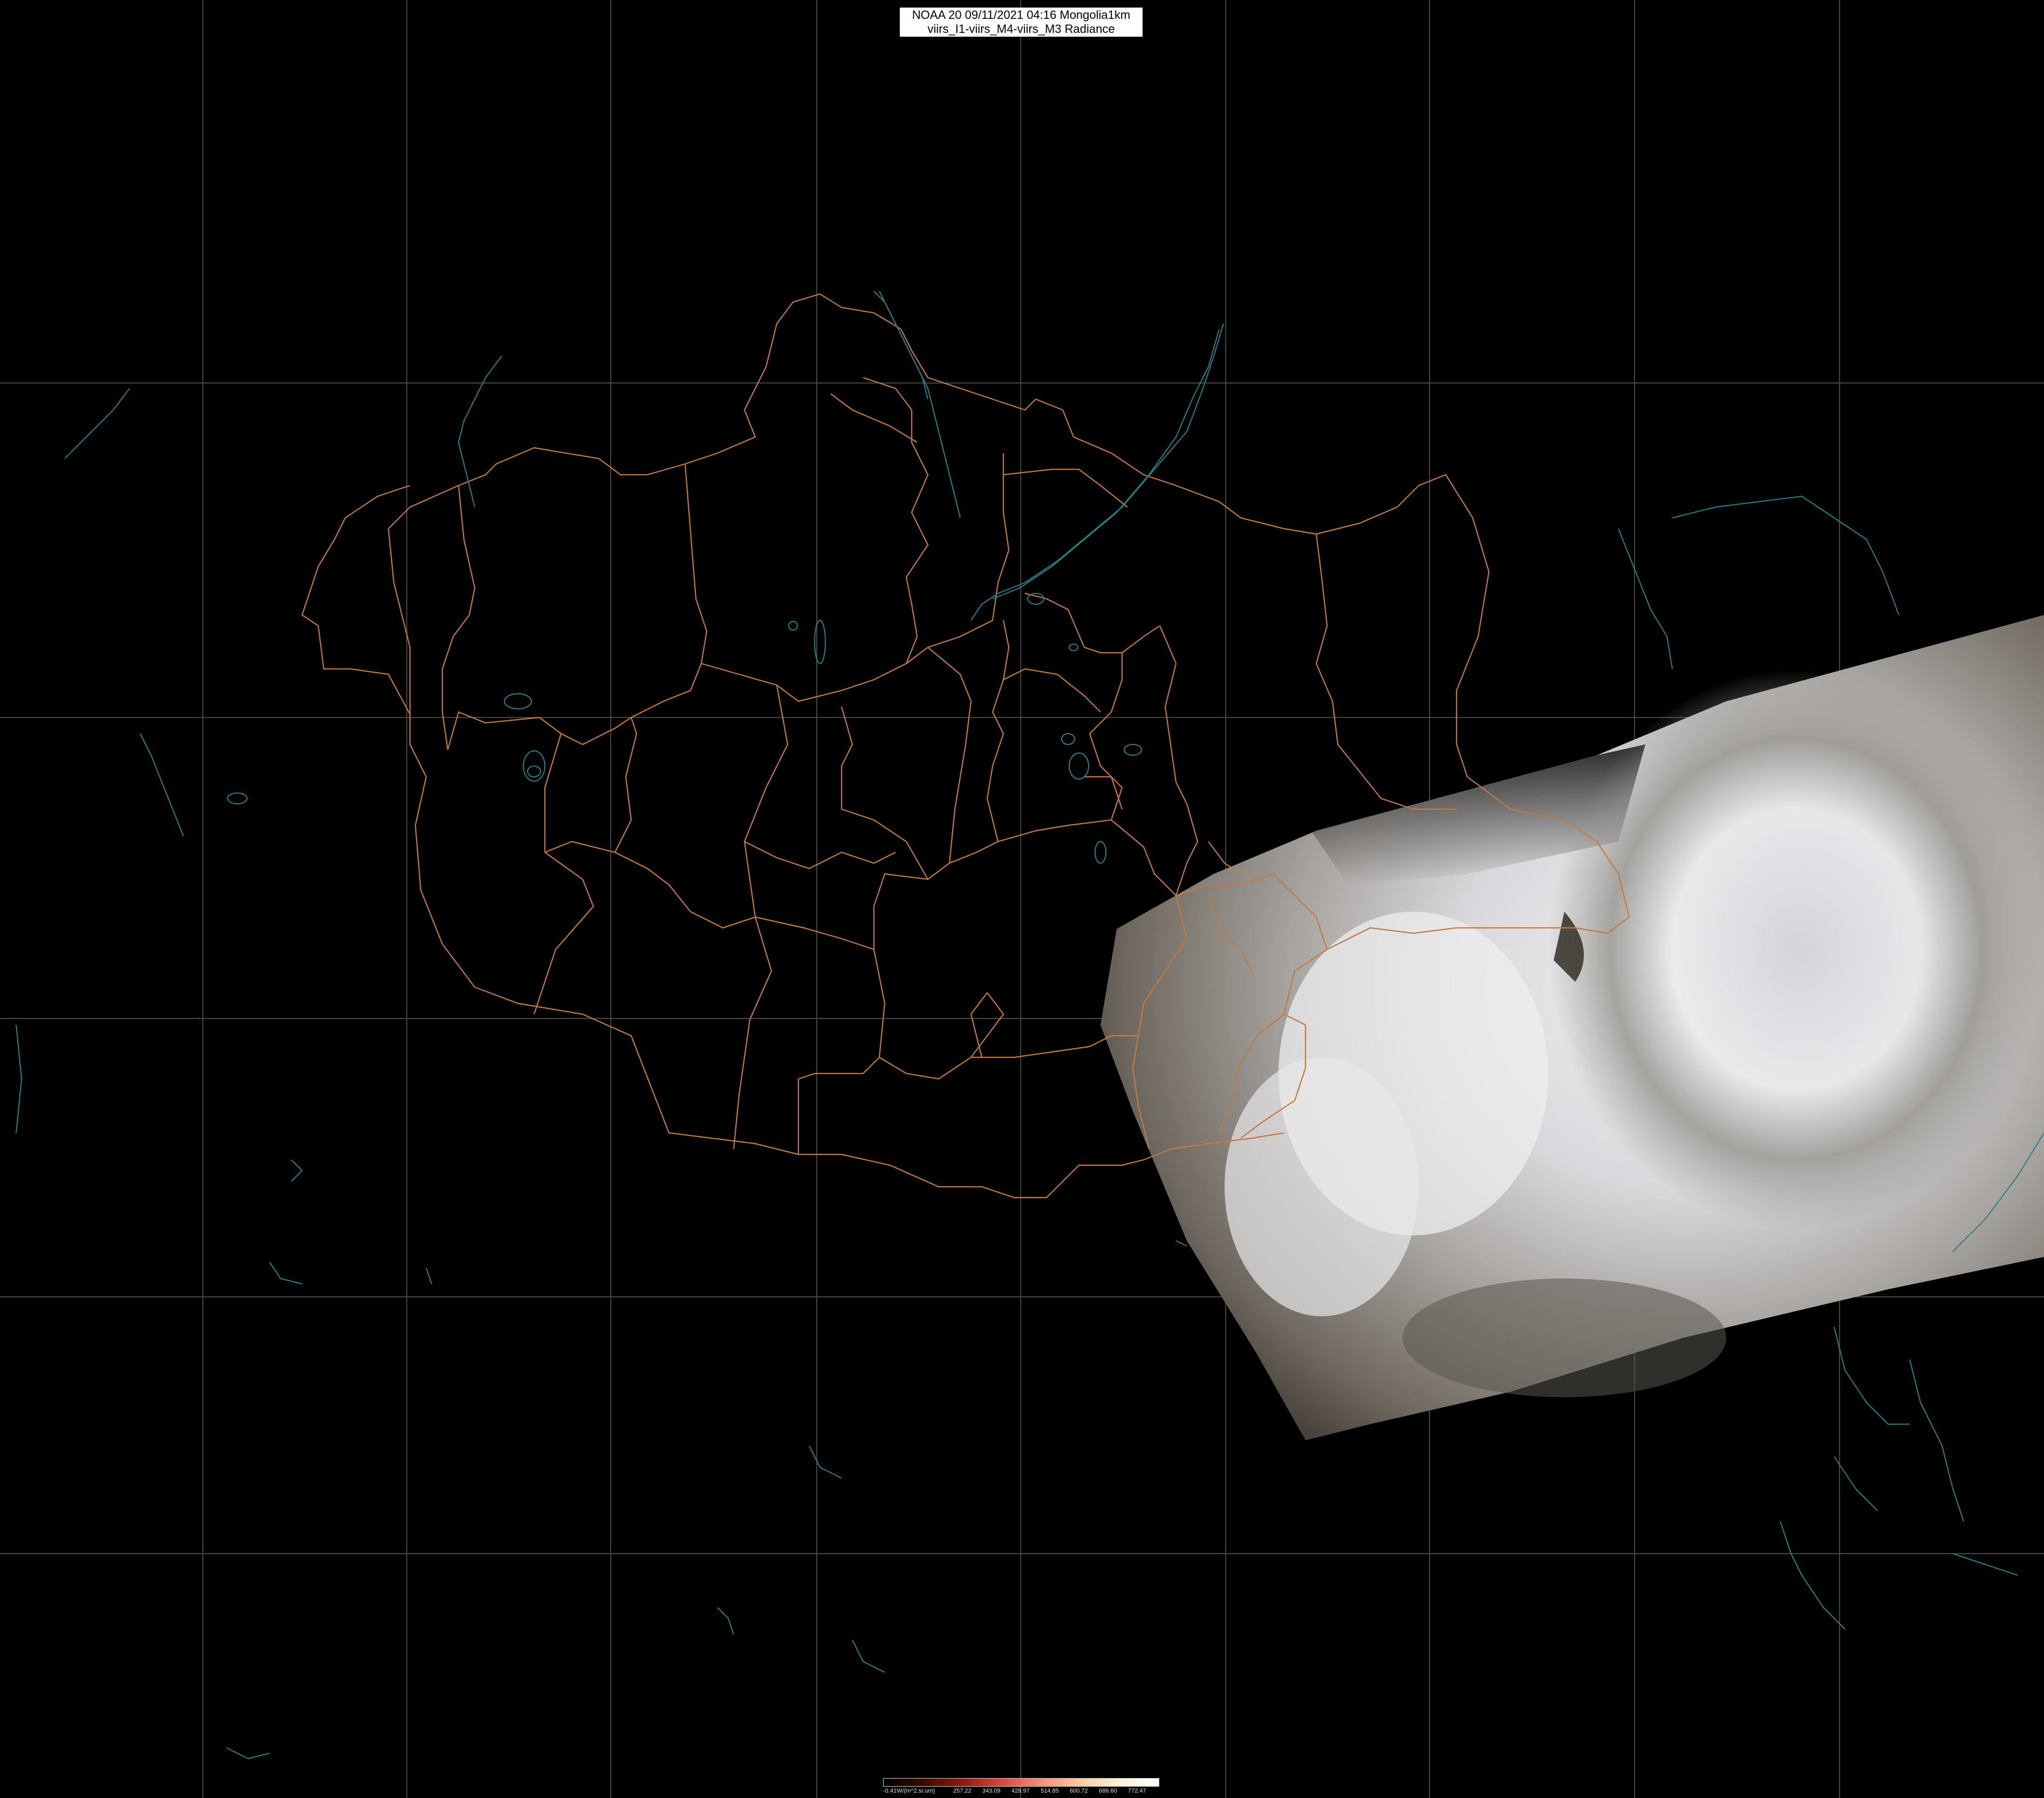  I want to click on colorbar-label: 600.72, so click(1079, 1791).